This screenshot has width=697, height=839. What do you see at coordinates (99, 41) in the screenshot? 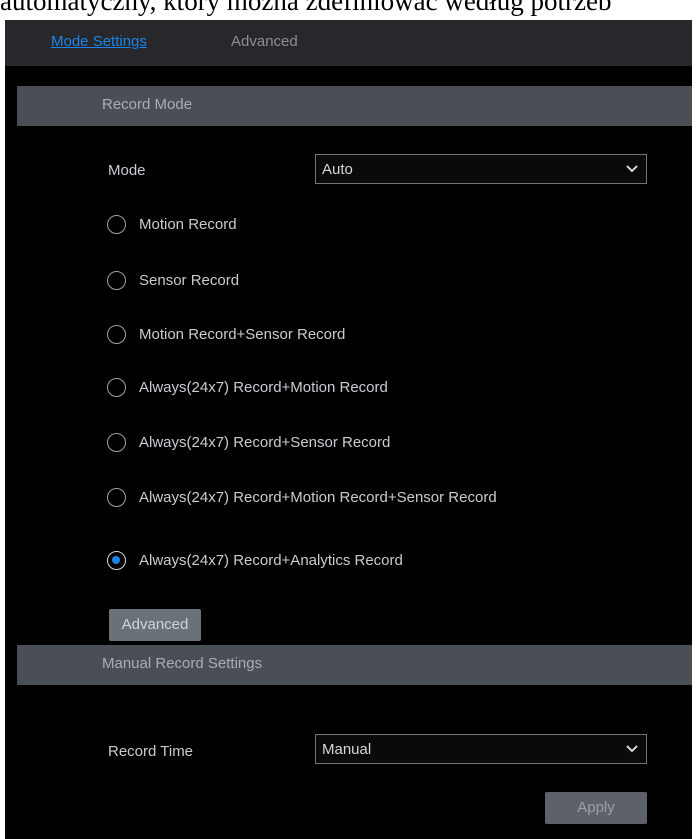
I see `tab-mode-settings: Mode Settings` at bounding box center [99, 41].